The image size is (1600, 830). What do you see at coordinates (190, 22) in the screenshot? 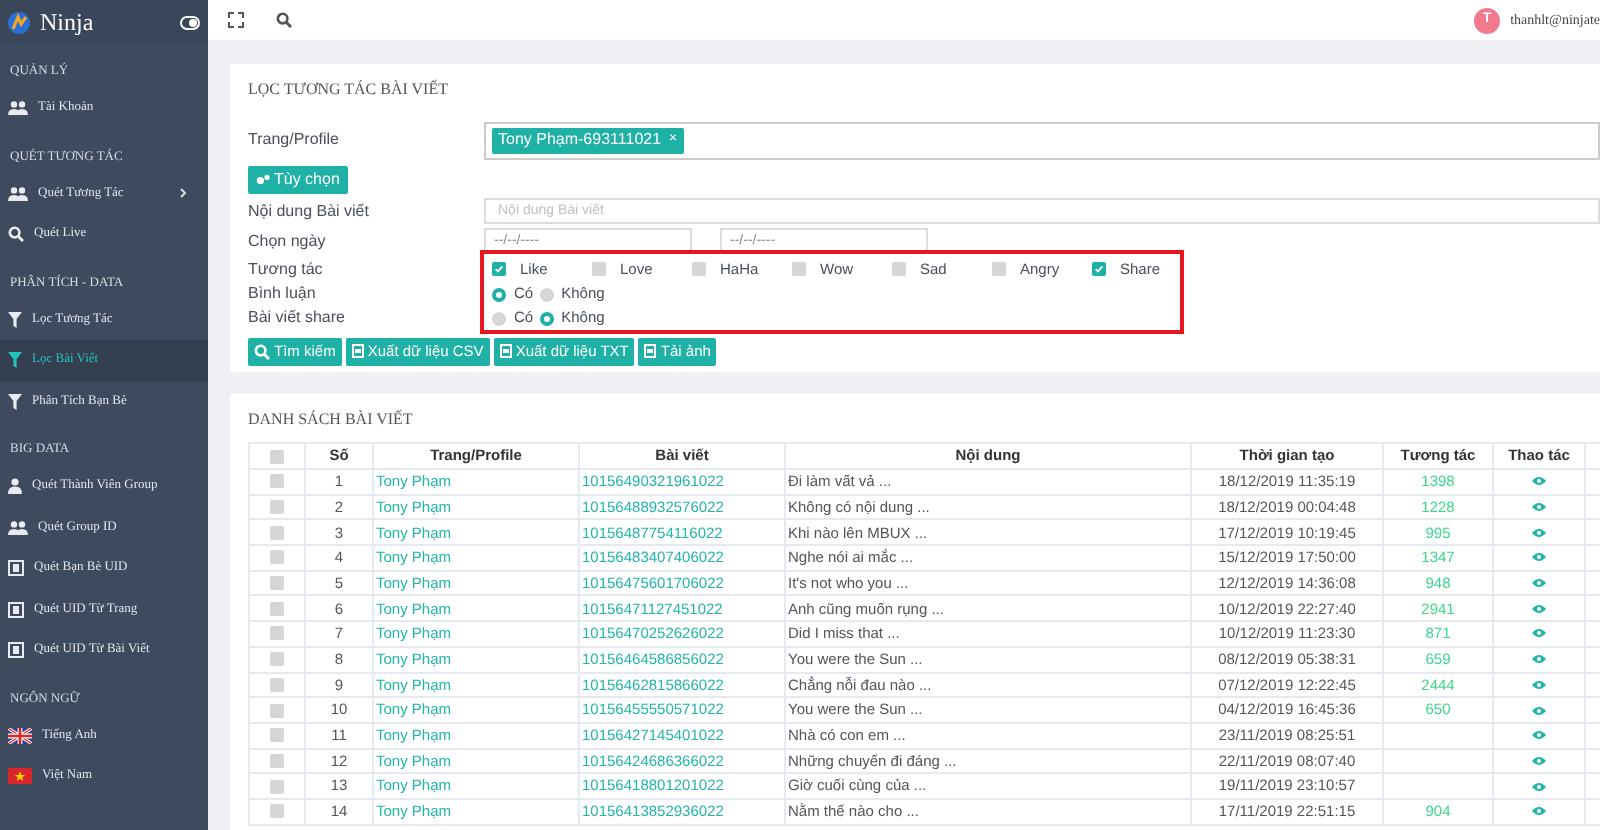
I see `toggle-icon` at bounding box center [190, 22].